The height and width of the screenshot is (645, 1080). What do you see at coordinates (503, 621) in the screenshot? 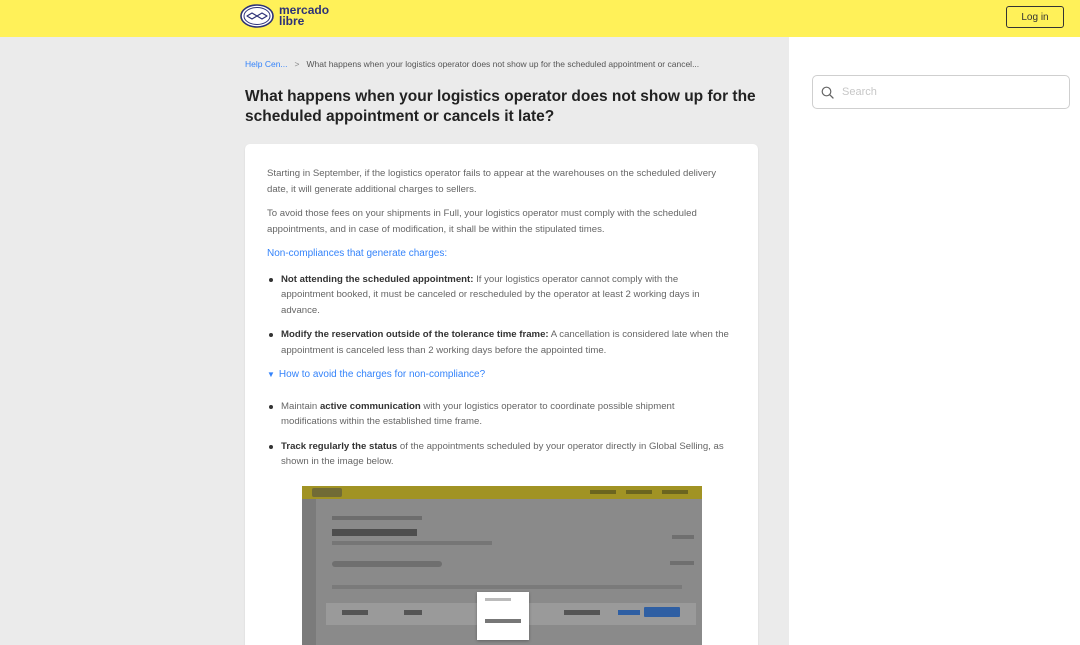
I see `screenshot-popup-value` at bounding box center [503, 621].